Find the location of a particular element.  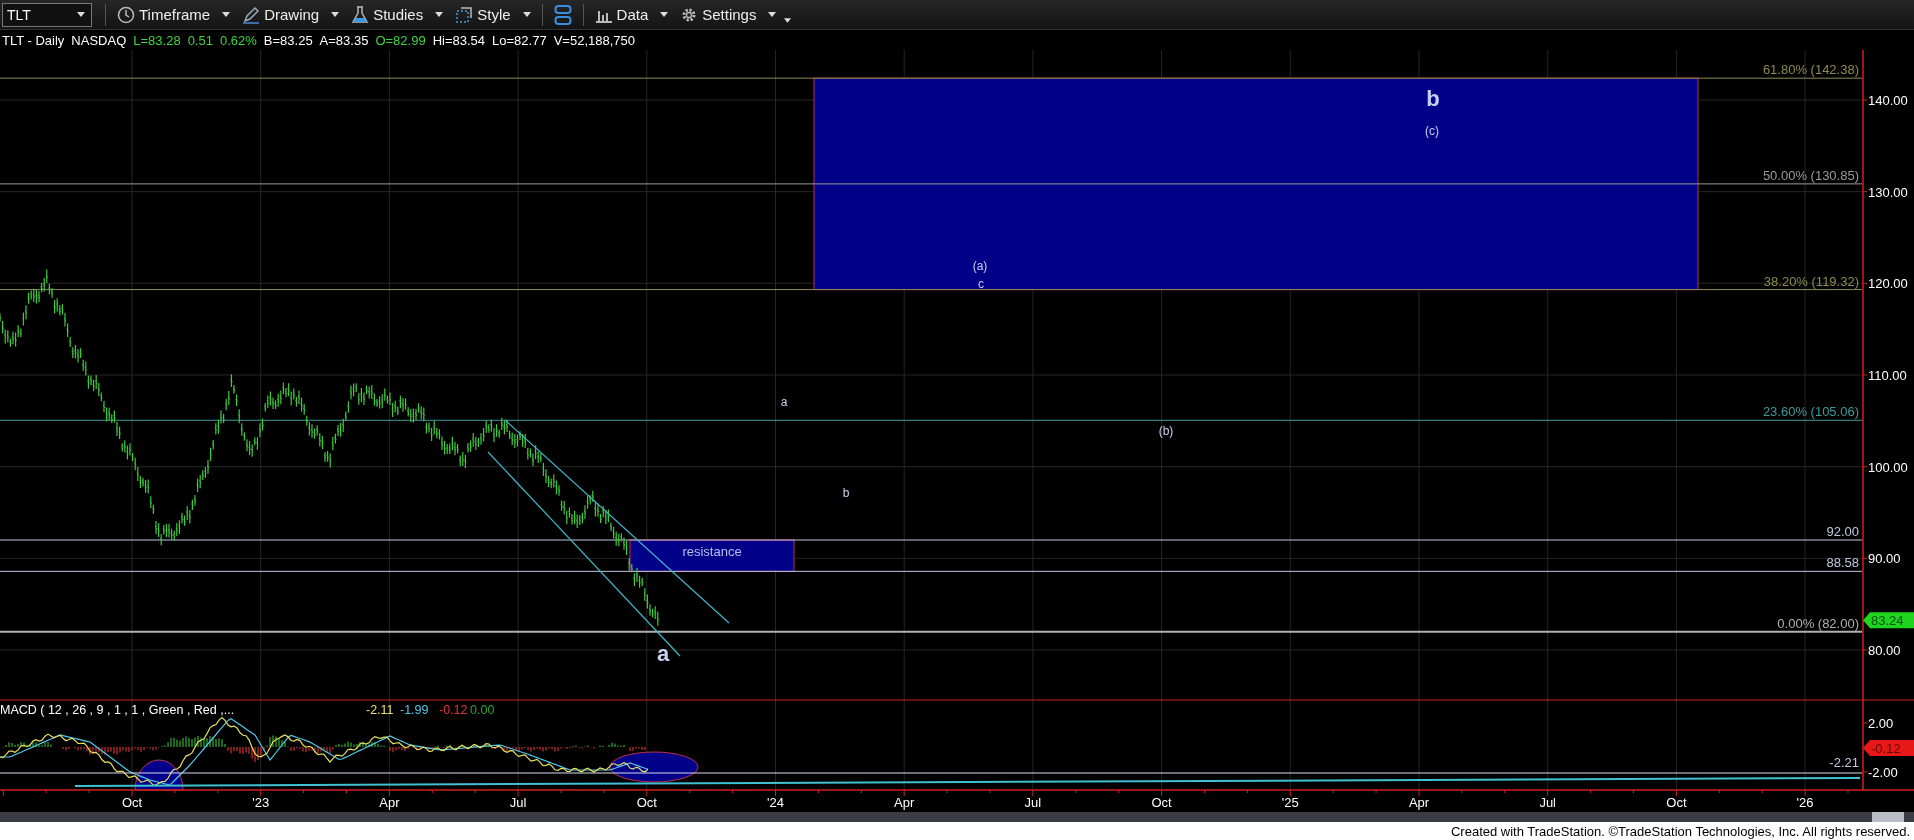

dashed-square-icon is located at coordinates (464, 14).